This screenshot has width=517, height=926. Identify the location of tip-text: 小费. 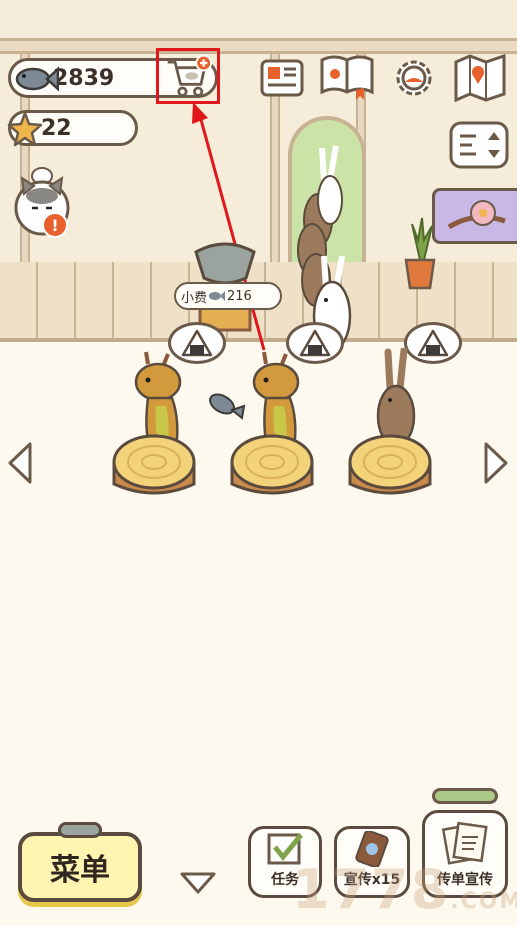
(194, 298).